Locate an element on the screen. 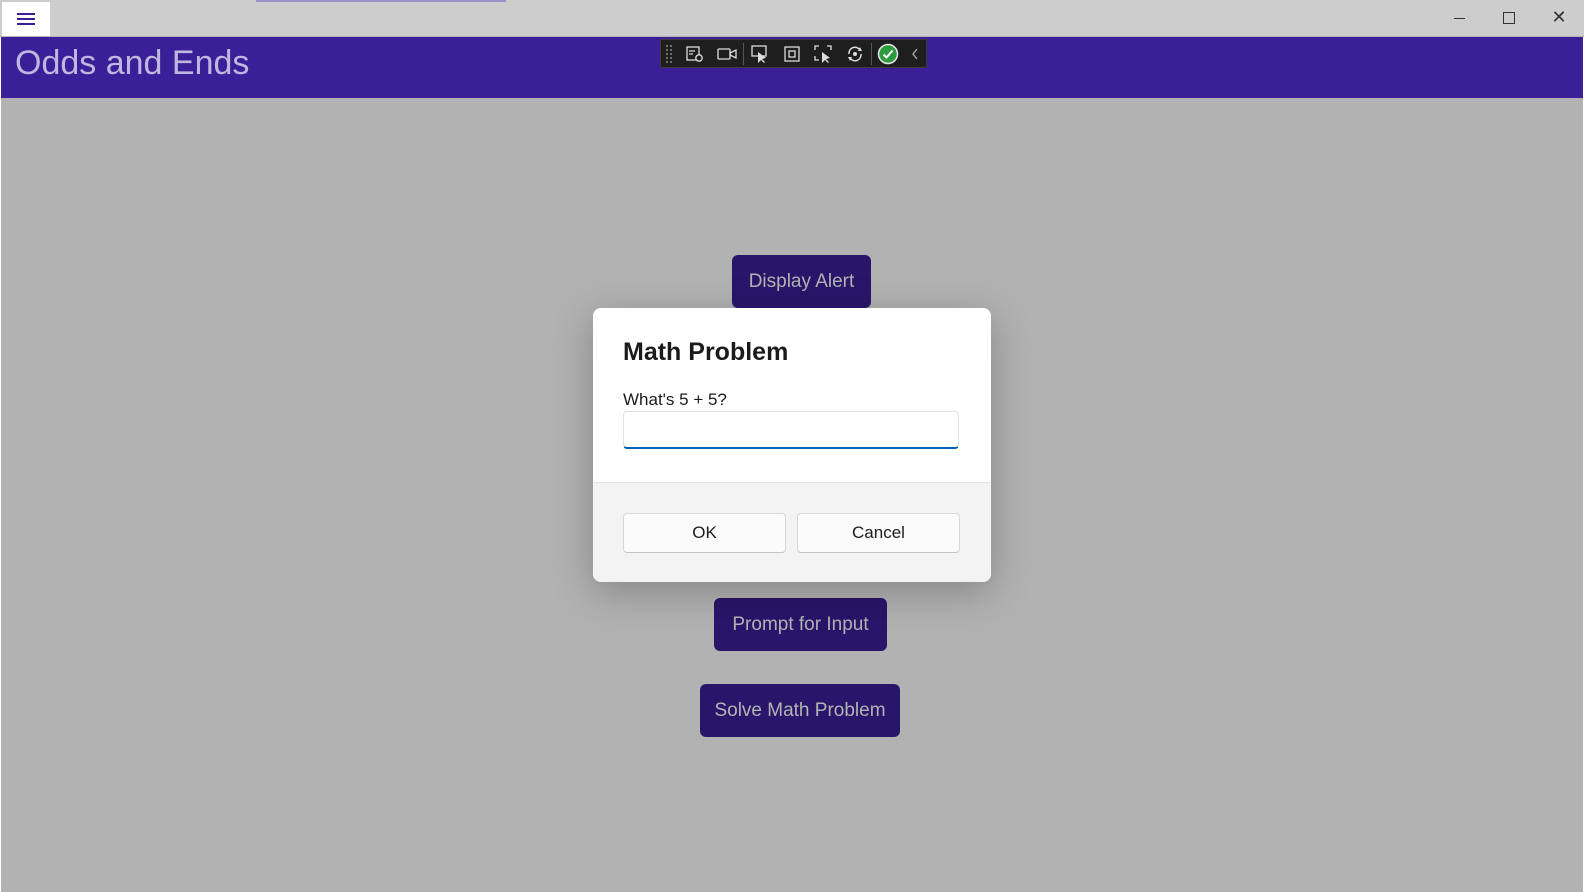 The height and width of the screenshot is (892, 1584). accessibility-check-icon is located at coordinates (888, 53).